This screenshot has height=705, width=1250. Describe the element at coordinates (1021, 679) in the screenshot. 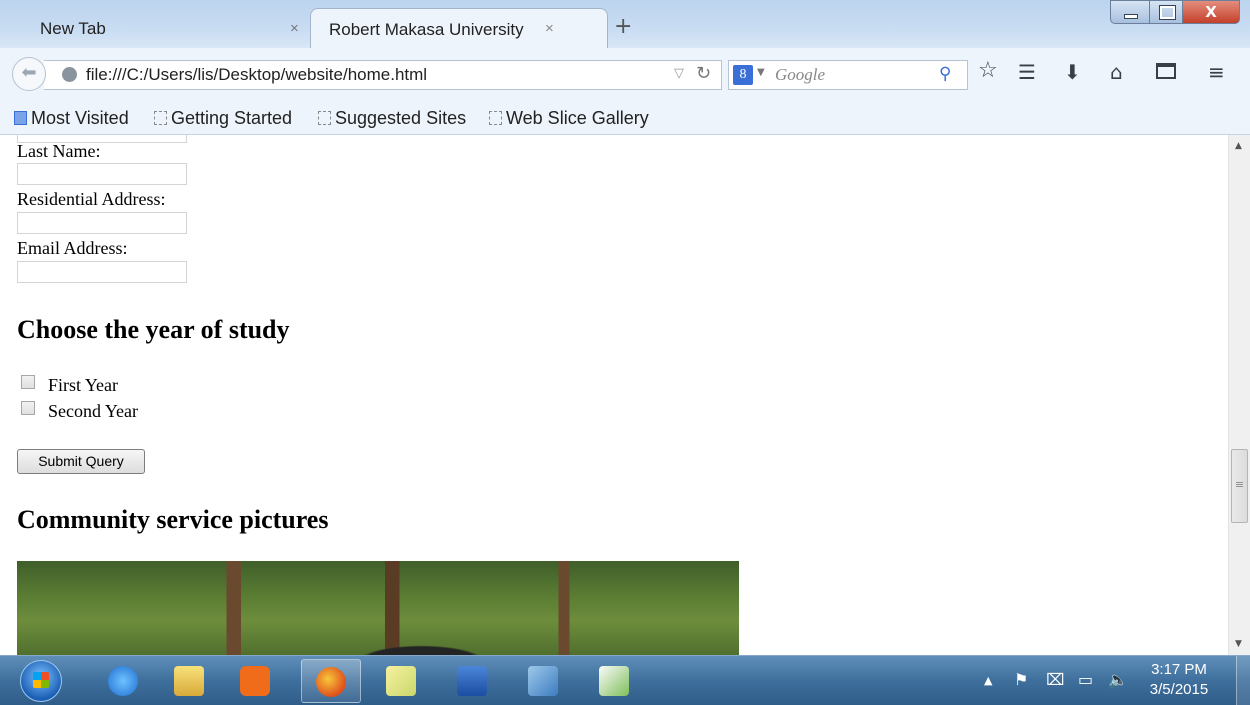

I see `action-center-flag-icon: ⚑` at that location.